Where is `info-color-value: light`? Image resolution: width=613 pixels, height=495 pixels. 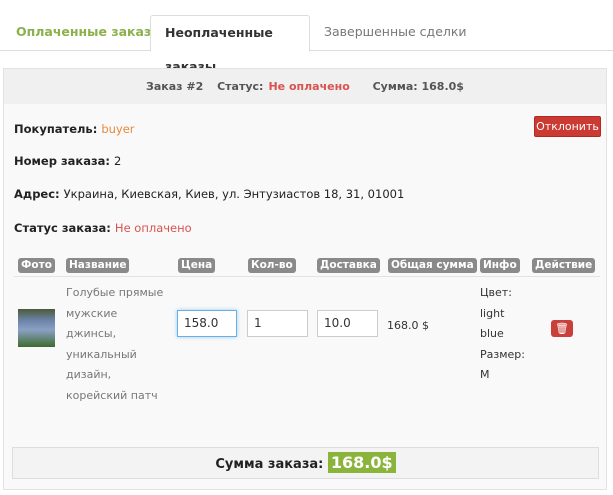 info-color-value: light is located at coordinates (492, 313).